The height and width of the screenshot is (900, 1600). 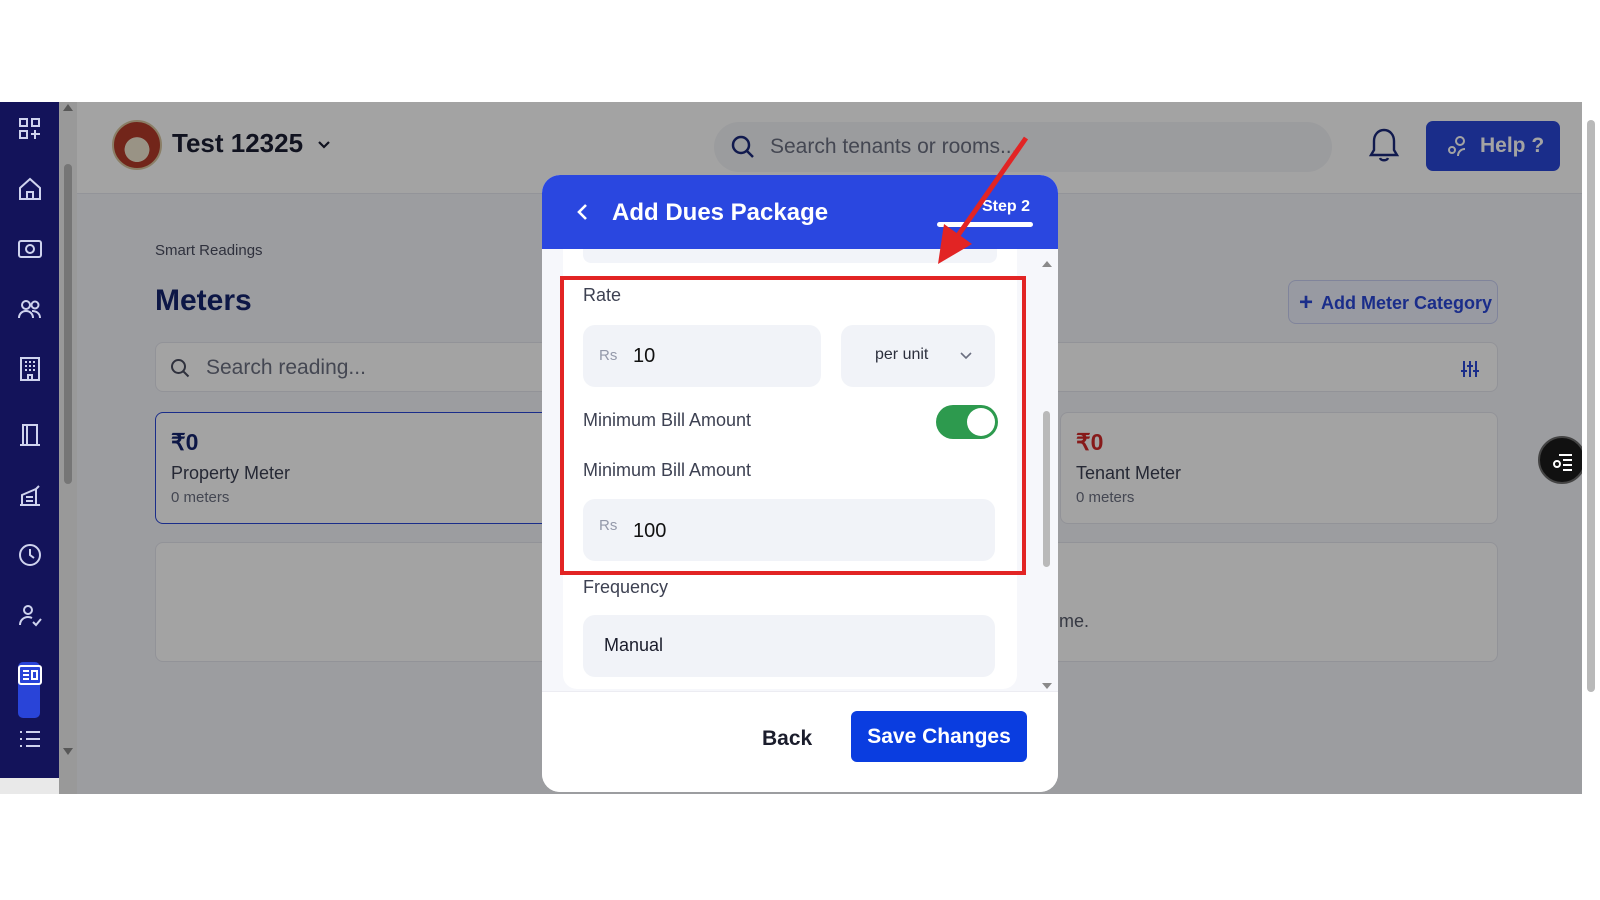 I want to click on user-check-icon, so click(x=30, y=615).